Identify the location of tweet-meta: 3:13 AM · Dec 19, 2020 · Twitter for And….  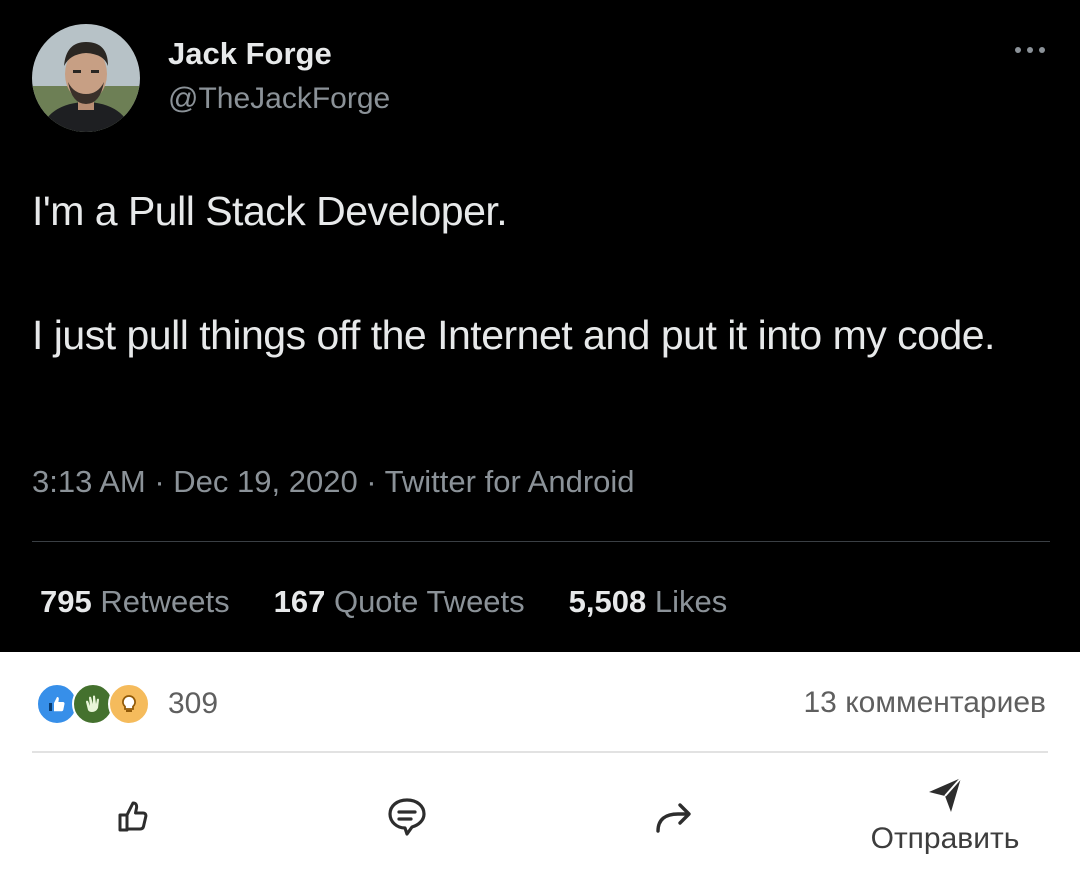
(333, 481).